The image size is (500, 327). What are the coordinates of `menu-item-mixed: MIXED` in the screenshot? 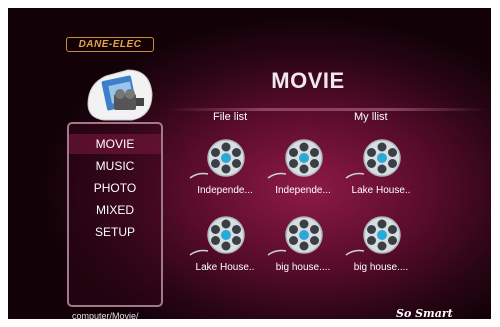 It's located at (115, 210).